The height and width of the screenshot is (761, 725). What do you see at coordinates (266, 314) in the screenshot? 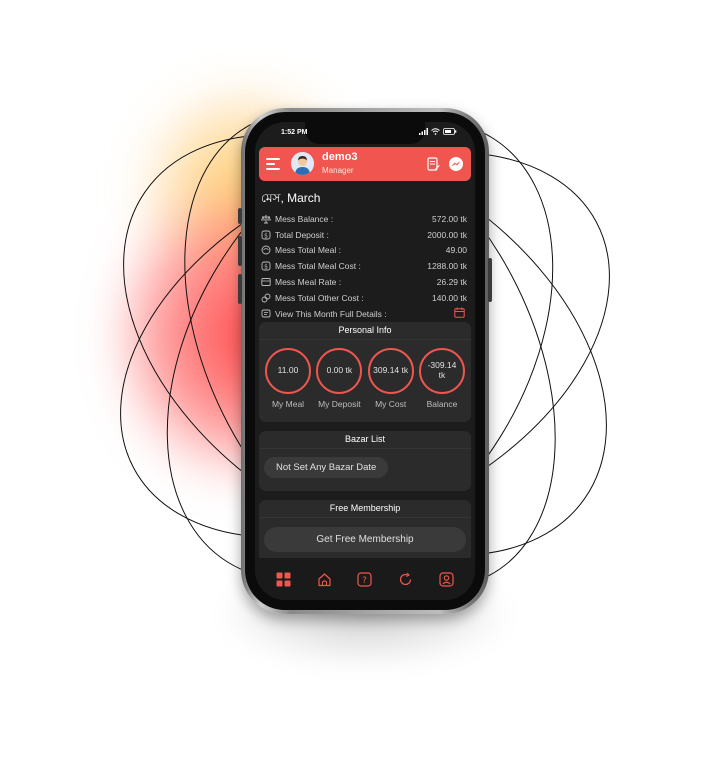
I see `details-icon` at bounding box center [266, 314].